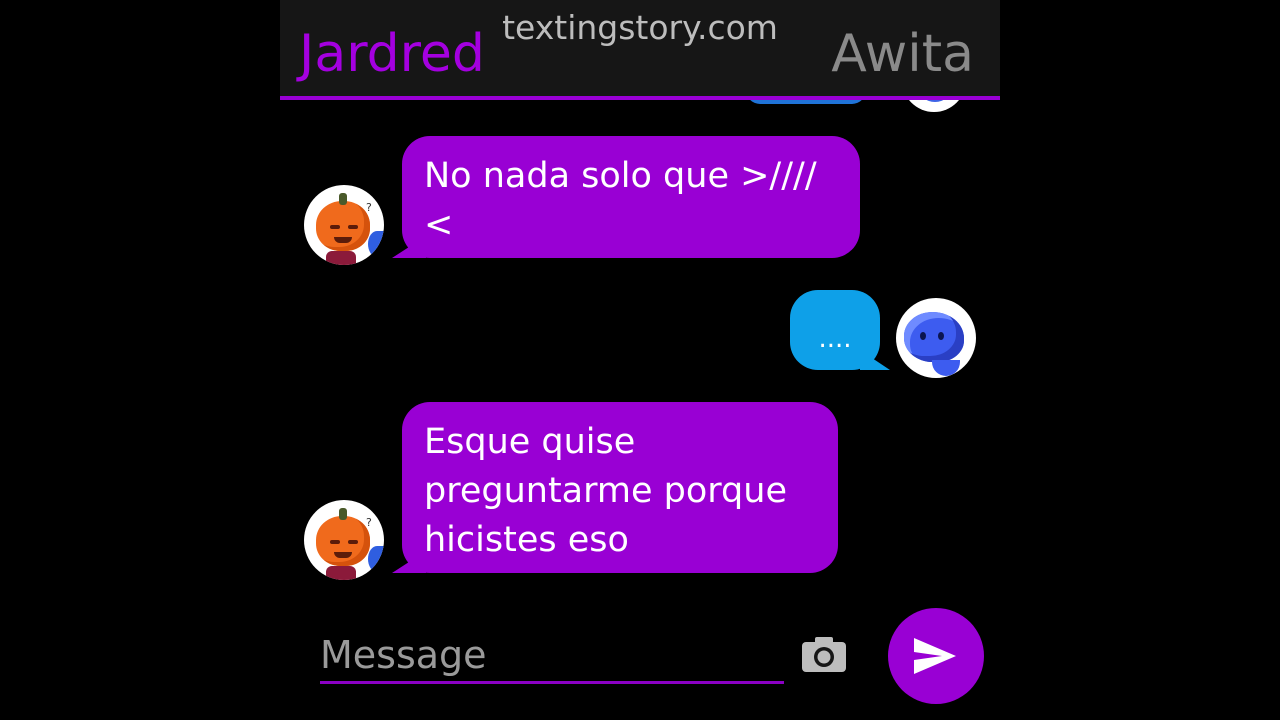 Image resolution: width=1280 pixels, height=720 pixels. What do you see at coordinates (824, 654) in the screenshot?
I see `camera-icon` at bounding box center [824, 654].